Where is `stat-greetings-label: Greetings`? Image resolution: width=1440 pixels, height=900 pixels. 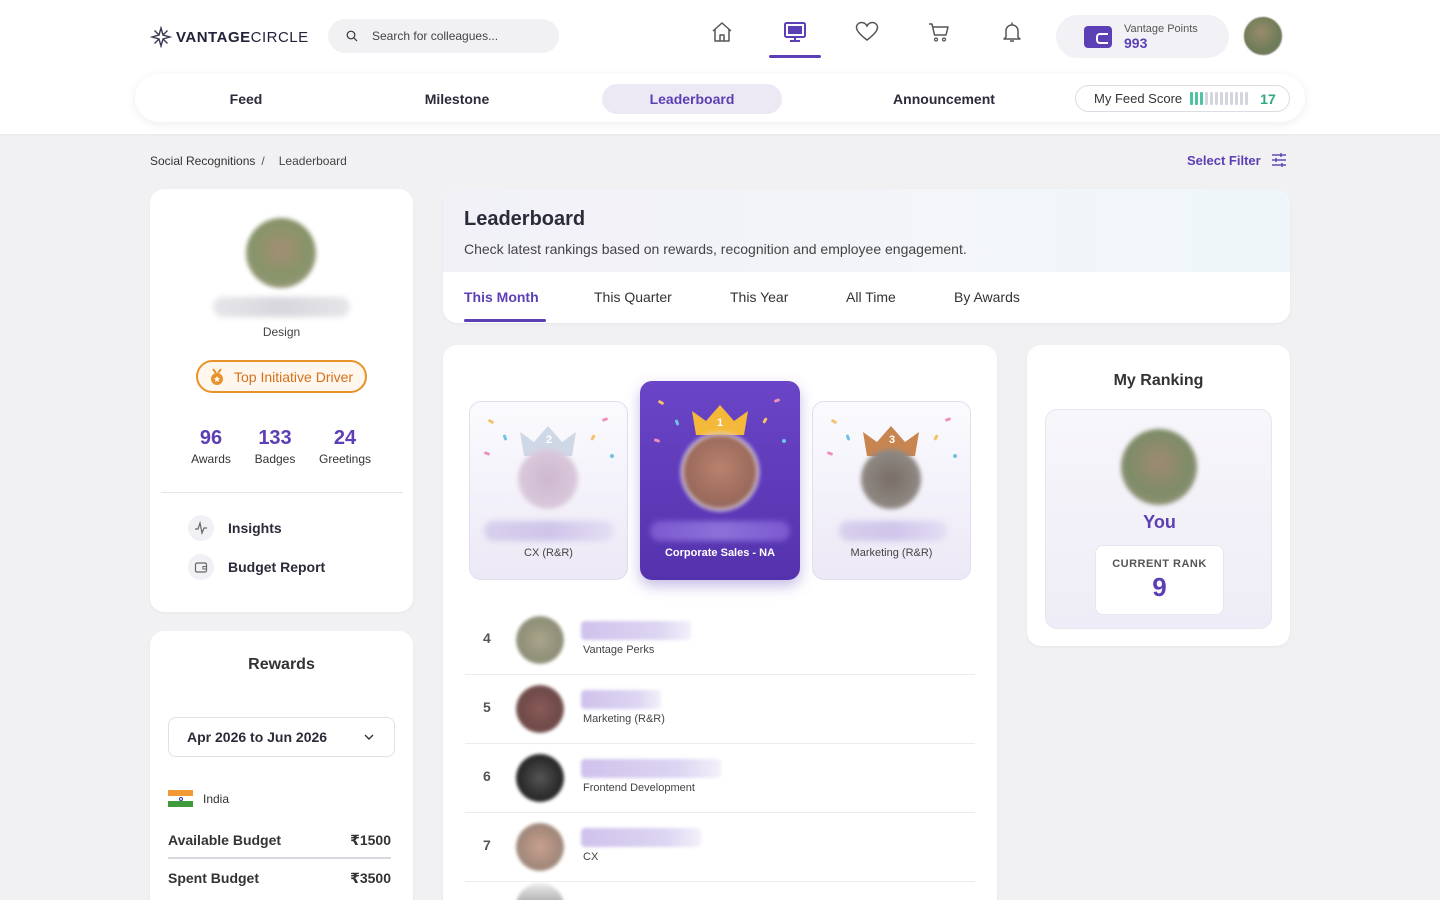
stat-greetings-label: Greetings is located at coordinates (345, 459).